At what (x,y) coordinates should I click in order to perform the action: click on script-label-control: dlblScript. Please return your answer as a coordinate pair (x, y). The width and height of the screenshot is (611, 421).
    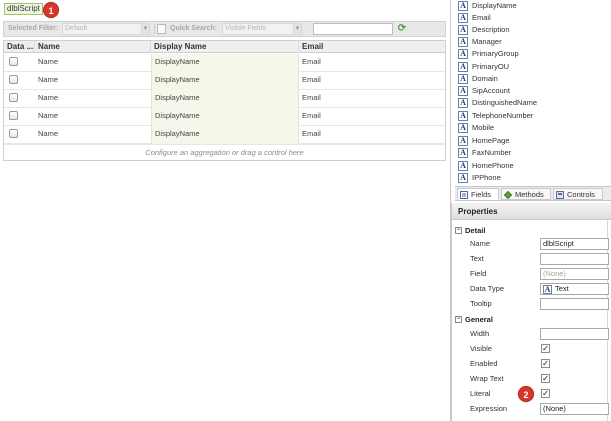
    Looking at the image, I should click on (23, 9).